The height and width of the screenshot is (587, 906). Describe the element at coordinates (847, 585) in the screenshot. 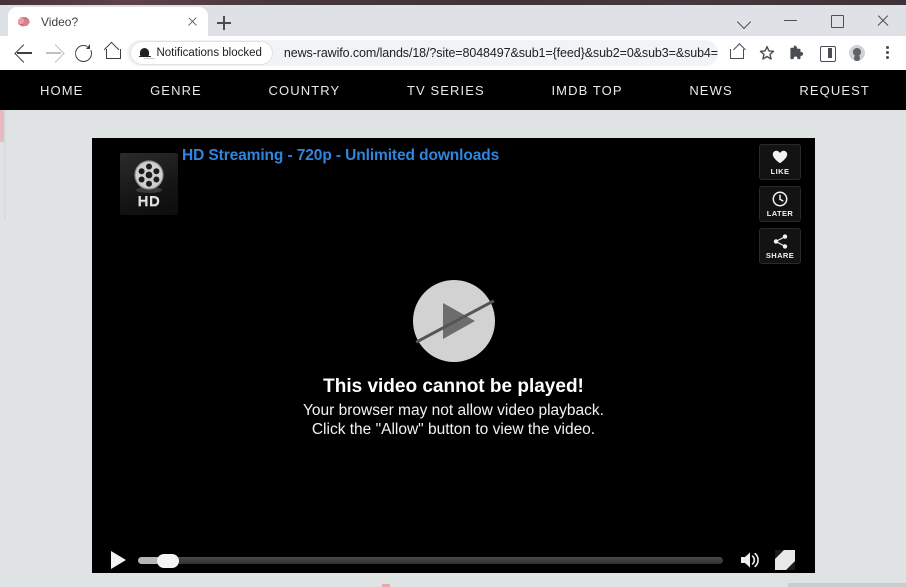

I see `page-bottom-right-bar` at that location.